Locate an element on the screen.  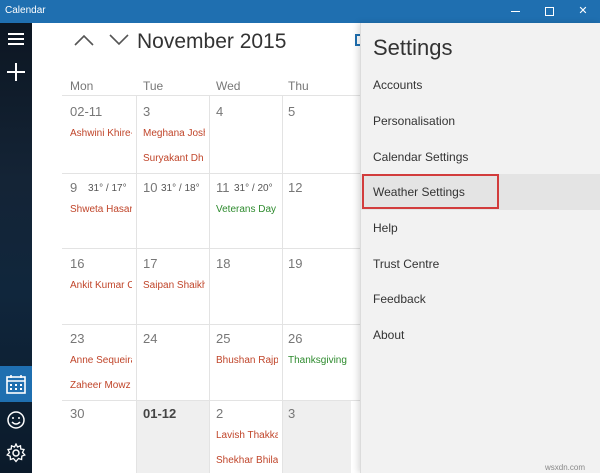
weekday-label: Mon is located at coordinates (82, 86).